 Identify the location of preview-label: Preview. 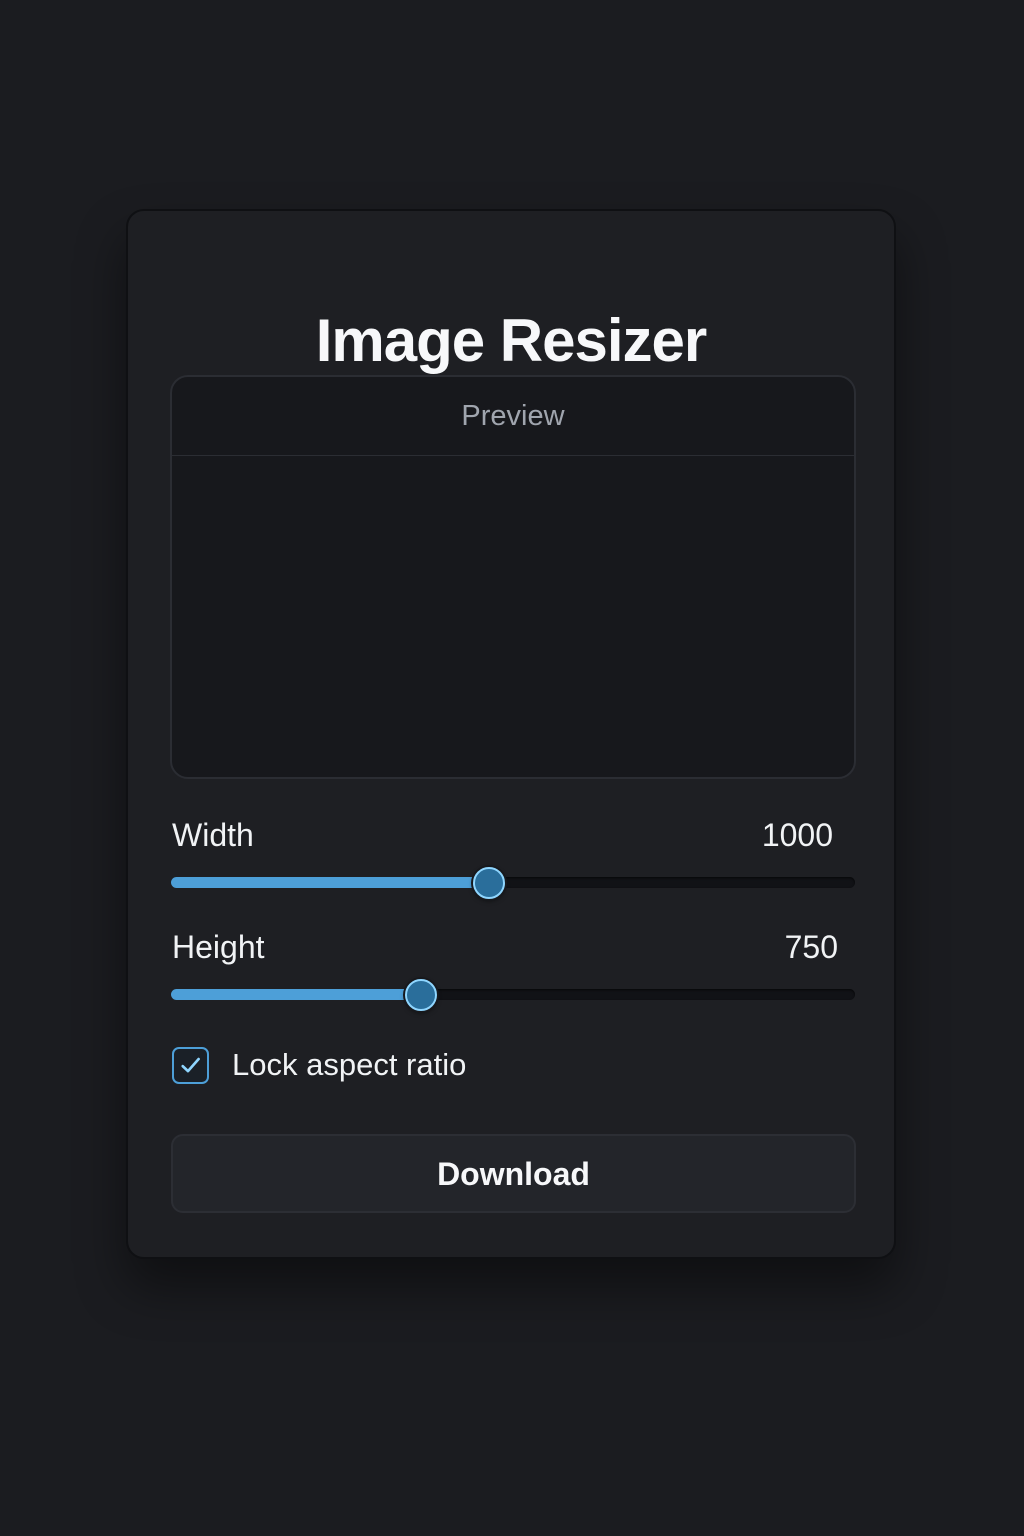
(513, 416).